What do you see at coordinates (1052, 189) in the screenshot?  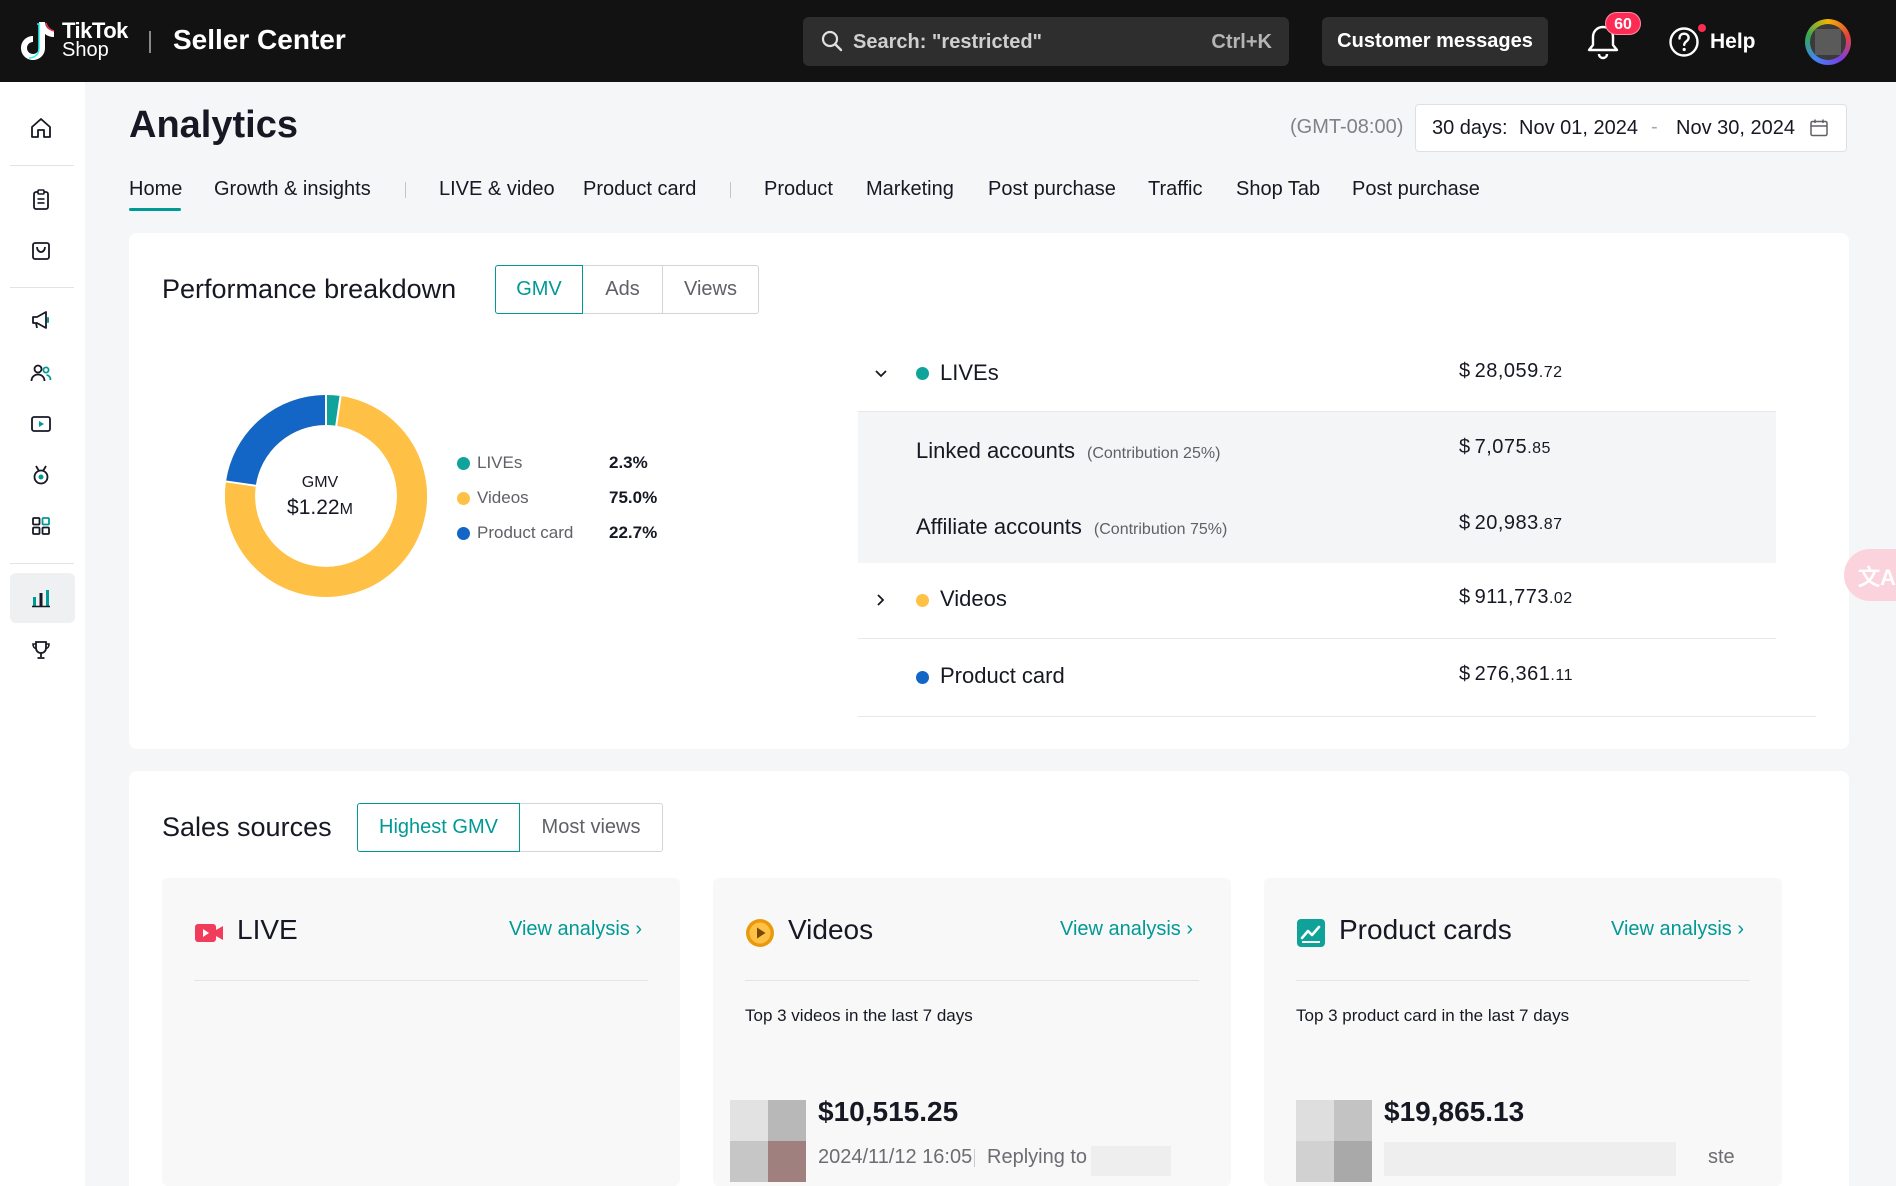 I see `tab-post-purchase: Post purchase` at bounding box center [1052, 189].